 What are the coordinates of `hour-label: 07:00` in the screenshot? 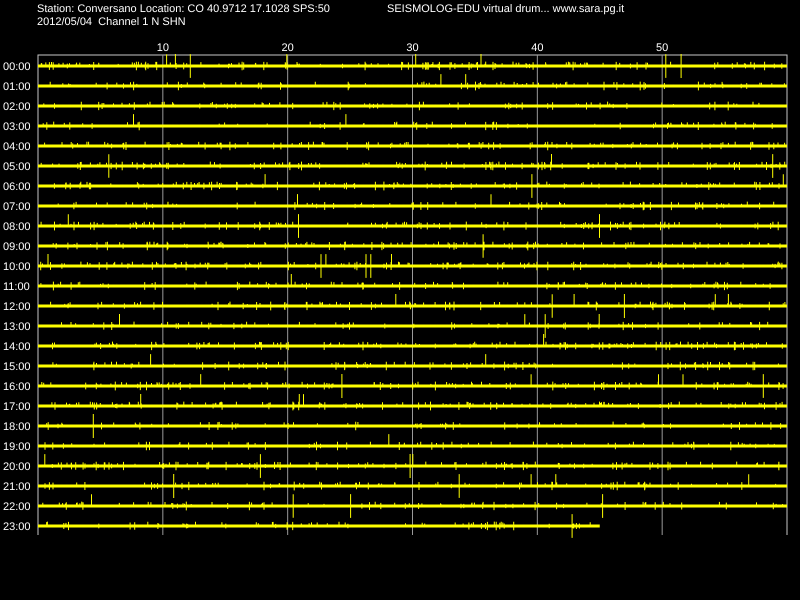 It's located at (17, 207).